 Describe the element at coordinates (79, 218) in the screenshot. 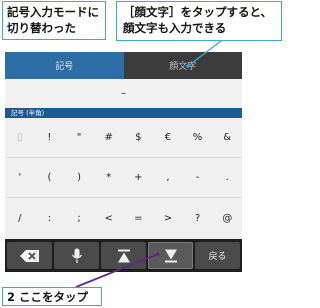

I see `symbol-key: ;` at that location.